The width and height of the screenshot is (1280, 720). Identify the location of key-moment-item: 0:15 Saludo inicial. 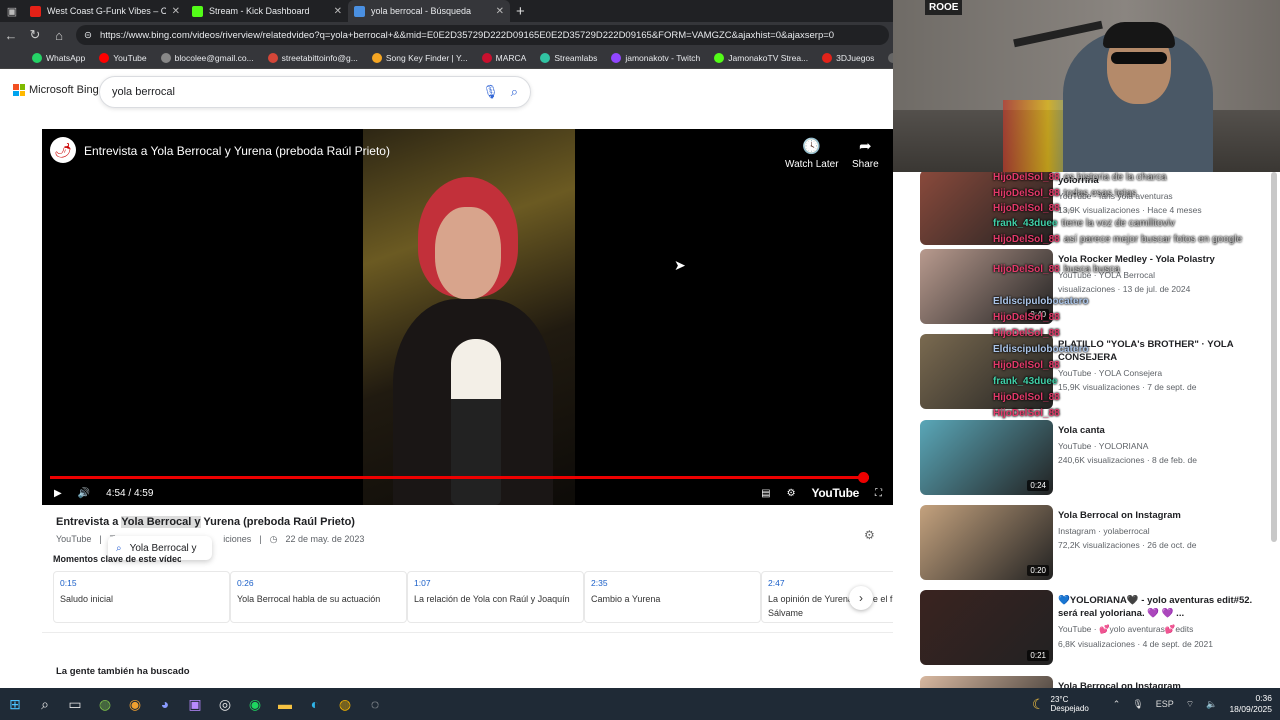
(141, 597).